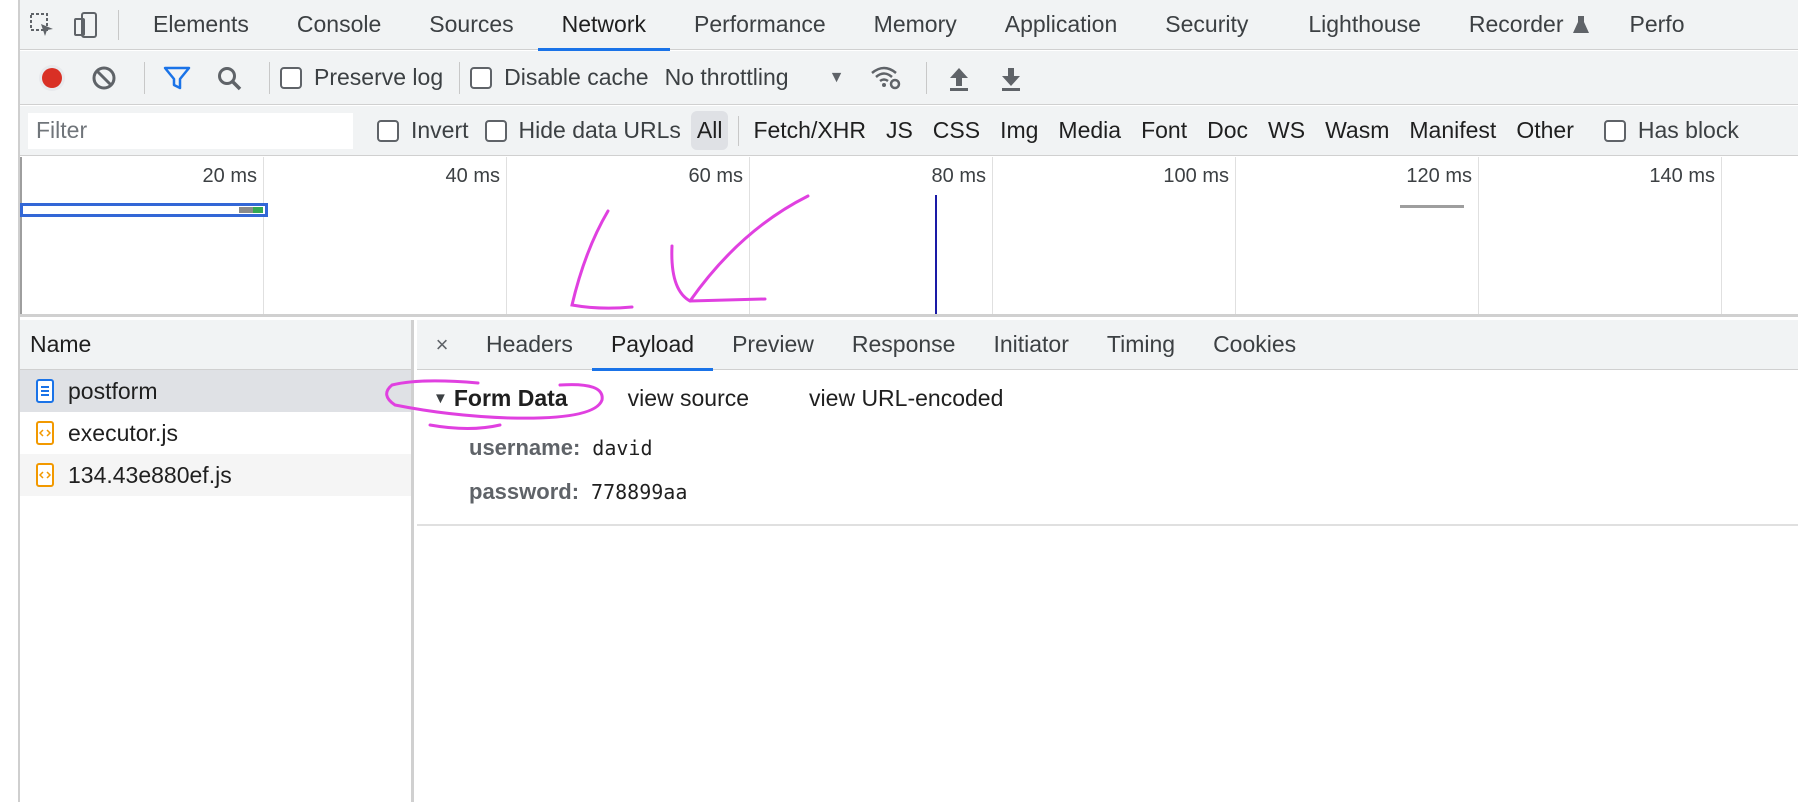 Image resolution: width=1798 pixels, height=802 pixels. Describe the element at coordinates (511, 398) in the screenshot. I see `form-data-title: Form Data` at that location.